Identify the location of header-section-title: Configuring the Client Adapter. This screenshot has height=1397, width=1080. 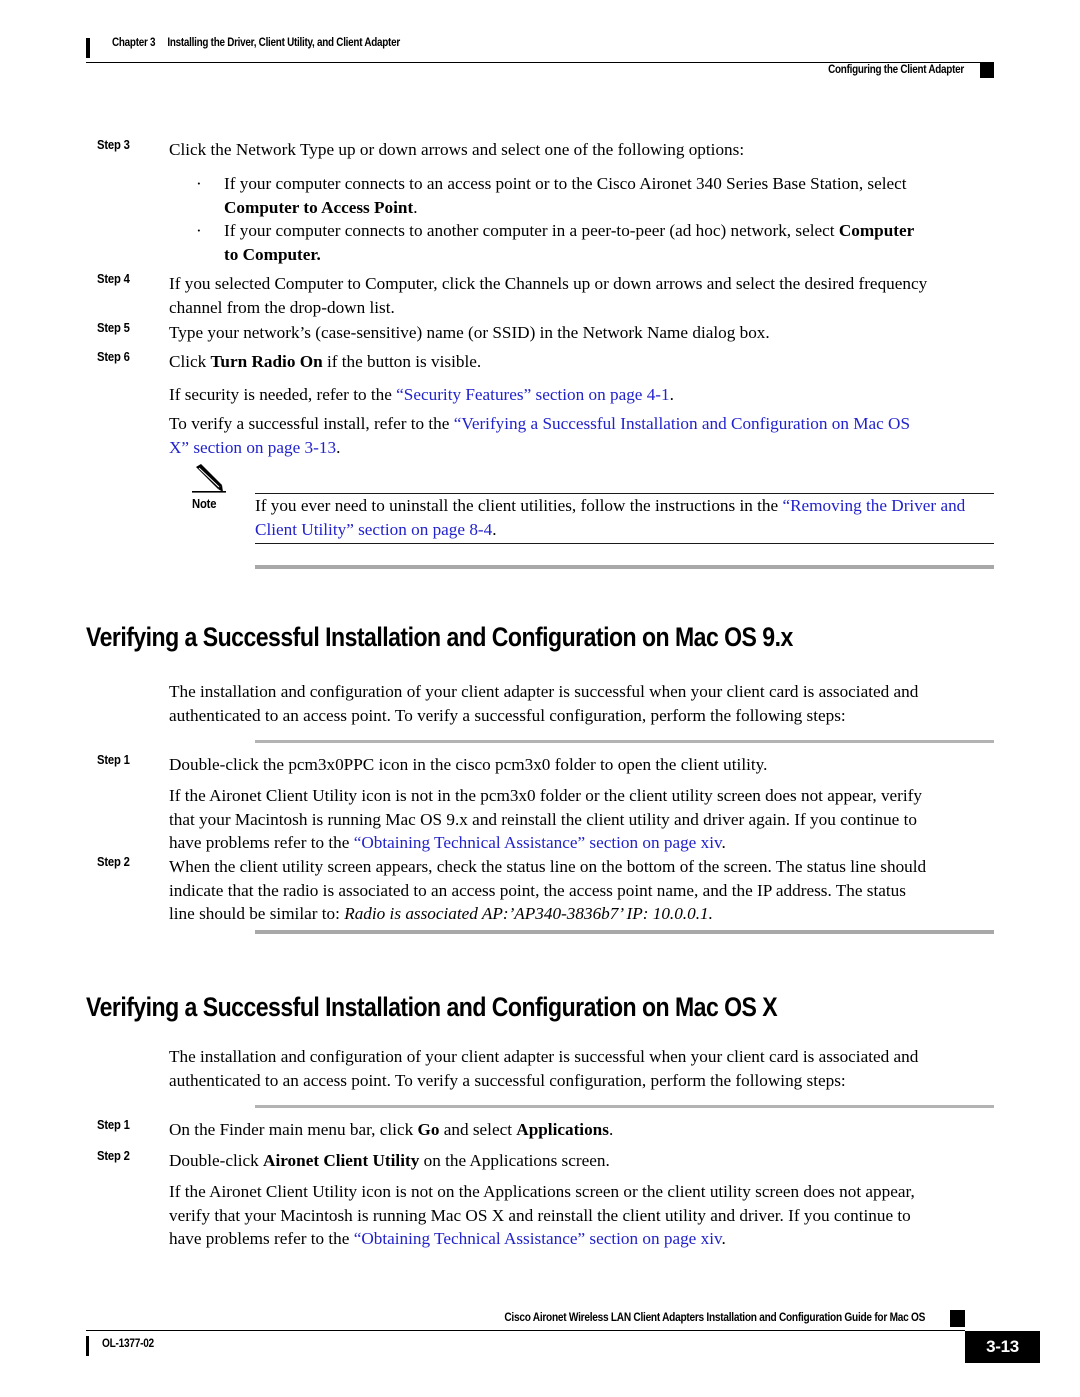
(896, 70).